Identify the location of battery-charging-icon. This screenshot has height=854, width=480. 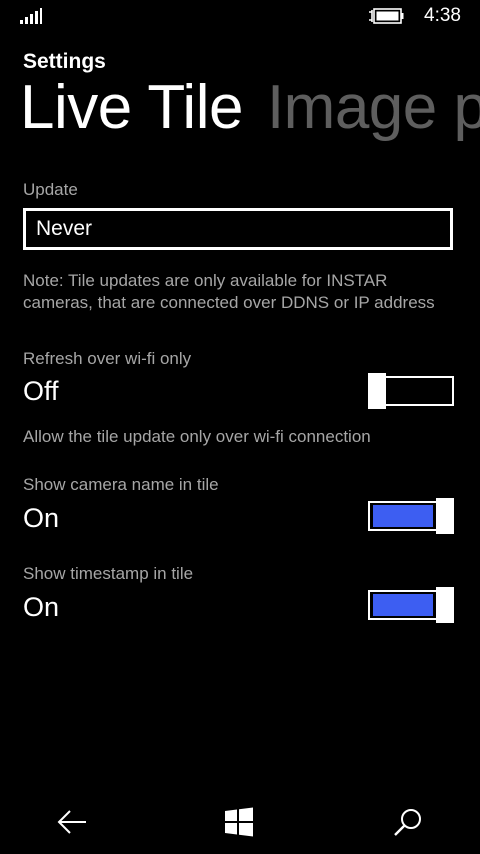
(386, 16).